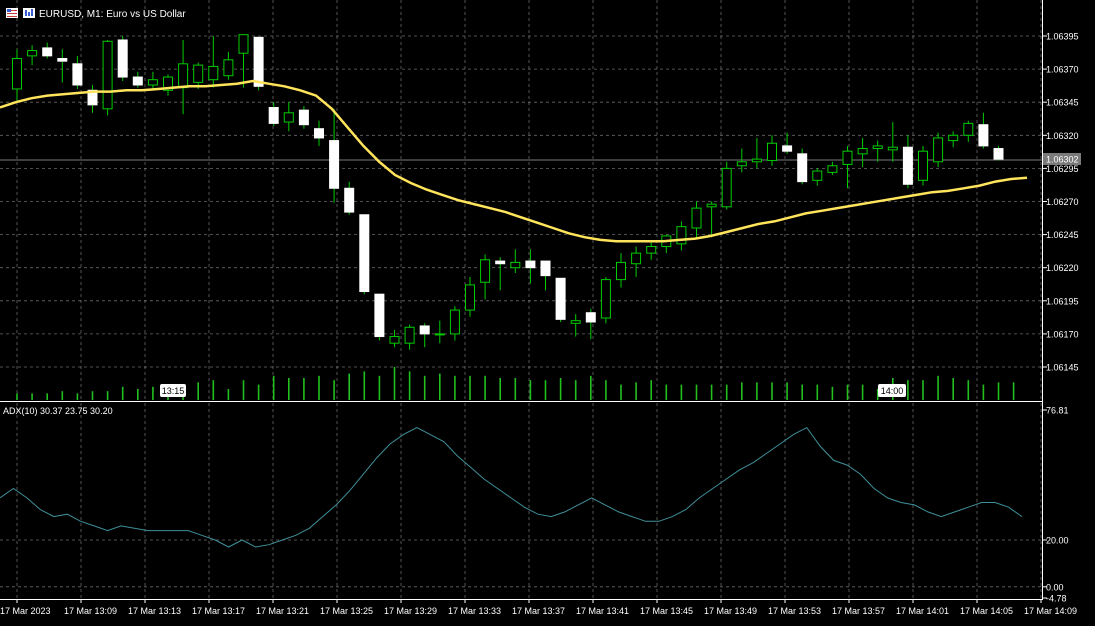  What do you see at coordinates (1062, 235) in the screenshot?
I see `price-tick-label: 1.06245` at bounding box center [1062, 235].